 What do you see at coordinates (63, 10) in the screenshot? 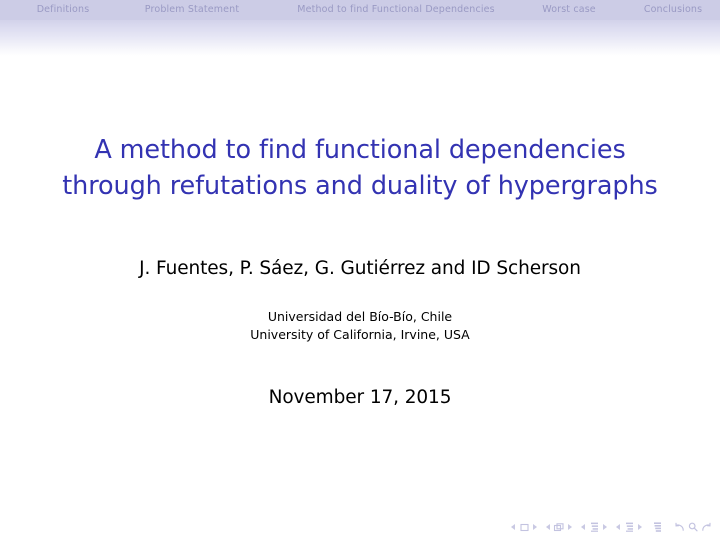
I see `nav-item-definitions: Definitions` at bounding box center [63, 10].